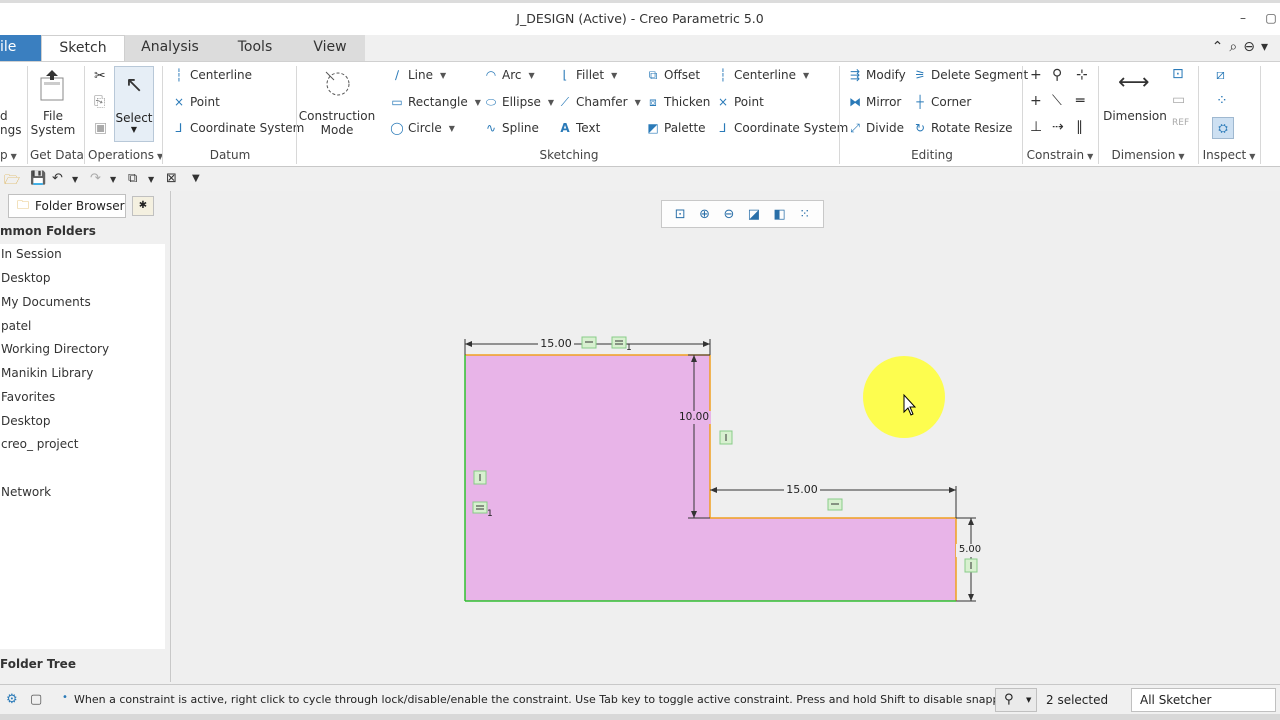 The height and width of the screenshot is (720, 1280). I want to click on file-system-button: File System, so click(53, 123).